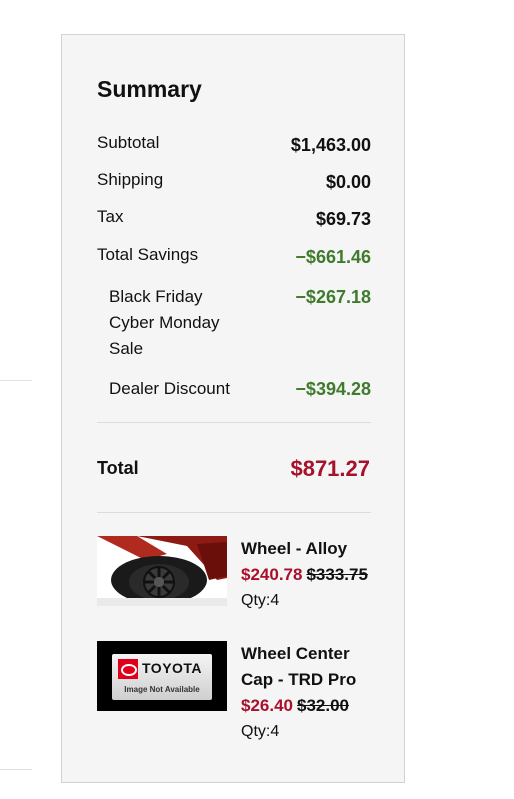  I want to click on original-price: $32.00, so click(323, 705).